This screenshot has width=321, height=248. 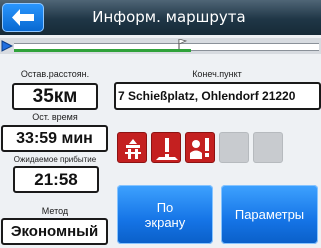 I want to click on road-warning-icon, so click(x=167, y=149).